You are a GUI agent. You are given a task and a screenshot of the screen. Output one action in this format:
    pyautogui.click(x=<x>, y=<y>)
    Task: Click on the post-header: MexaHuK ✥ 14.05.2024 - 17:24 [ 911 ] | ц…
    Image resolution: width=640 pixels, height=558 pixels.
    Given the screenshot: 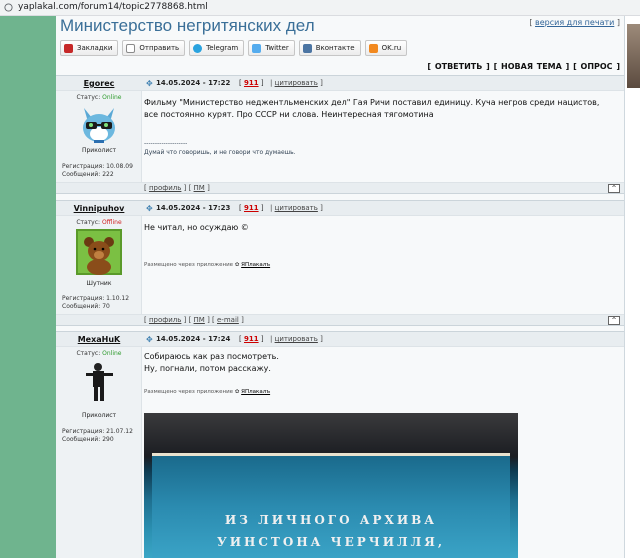 What is the action you would take?
    pyautogui.click(x=340, y=339)
    